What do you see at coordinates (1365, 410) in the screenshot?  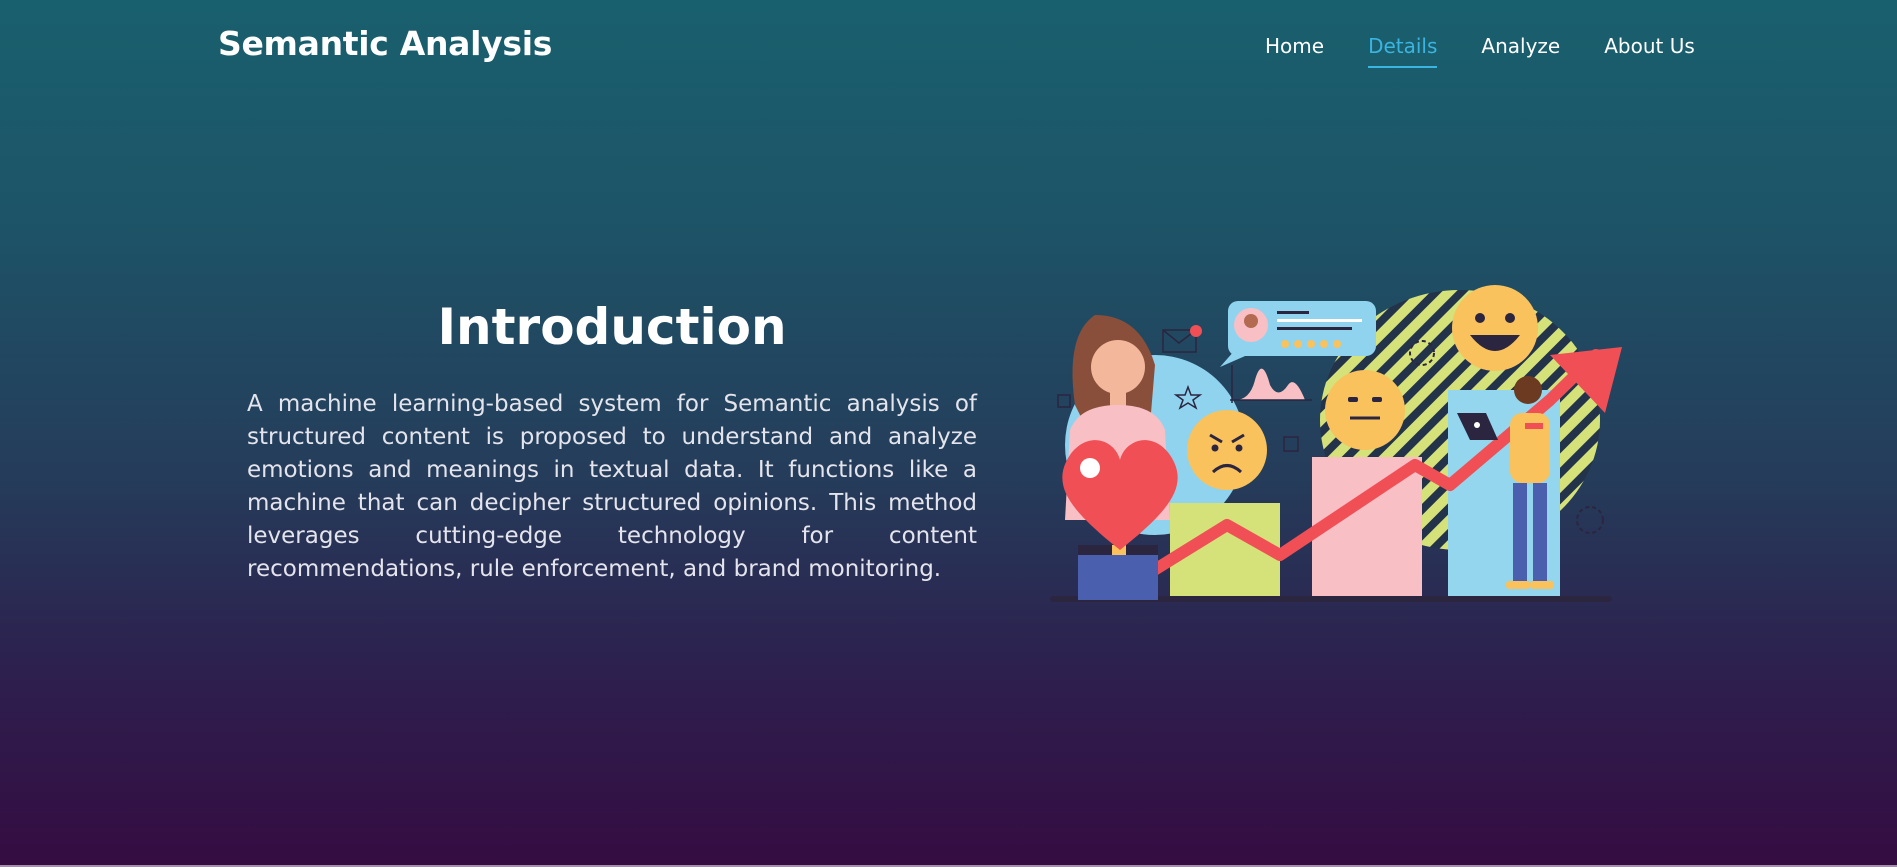 I see `neutral-emoji-icon` at bounding box center [1365, 410].